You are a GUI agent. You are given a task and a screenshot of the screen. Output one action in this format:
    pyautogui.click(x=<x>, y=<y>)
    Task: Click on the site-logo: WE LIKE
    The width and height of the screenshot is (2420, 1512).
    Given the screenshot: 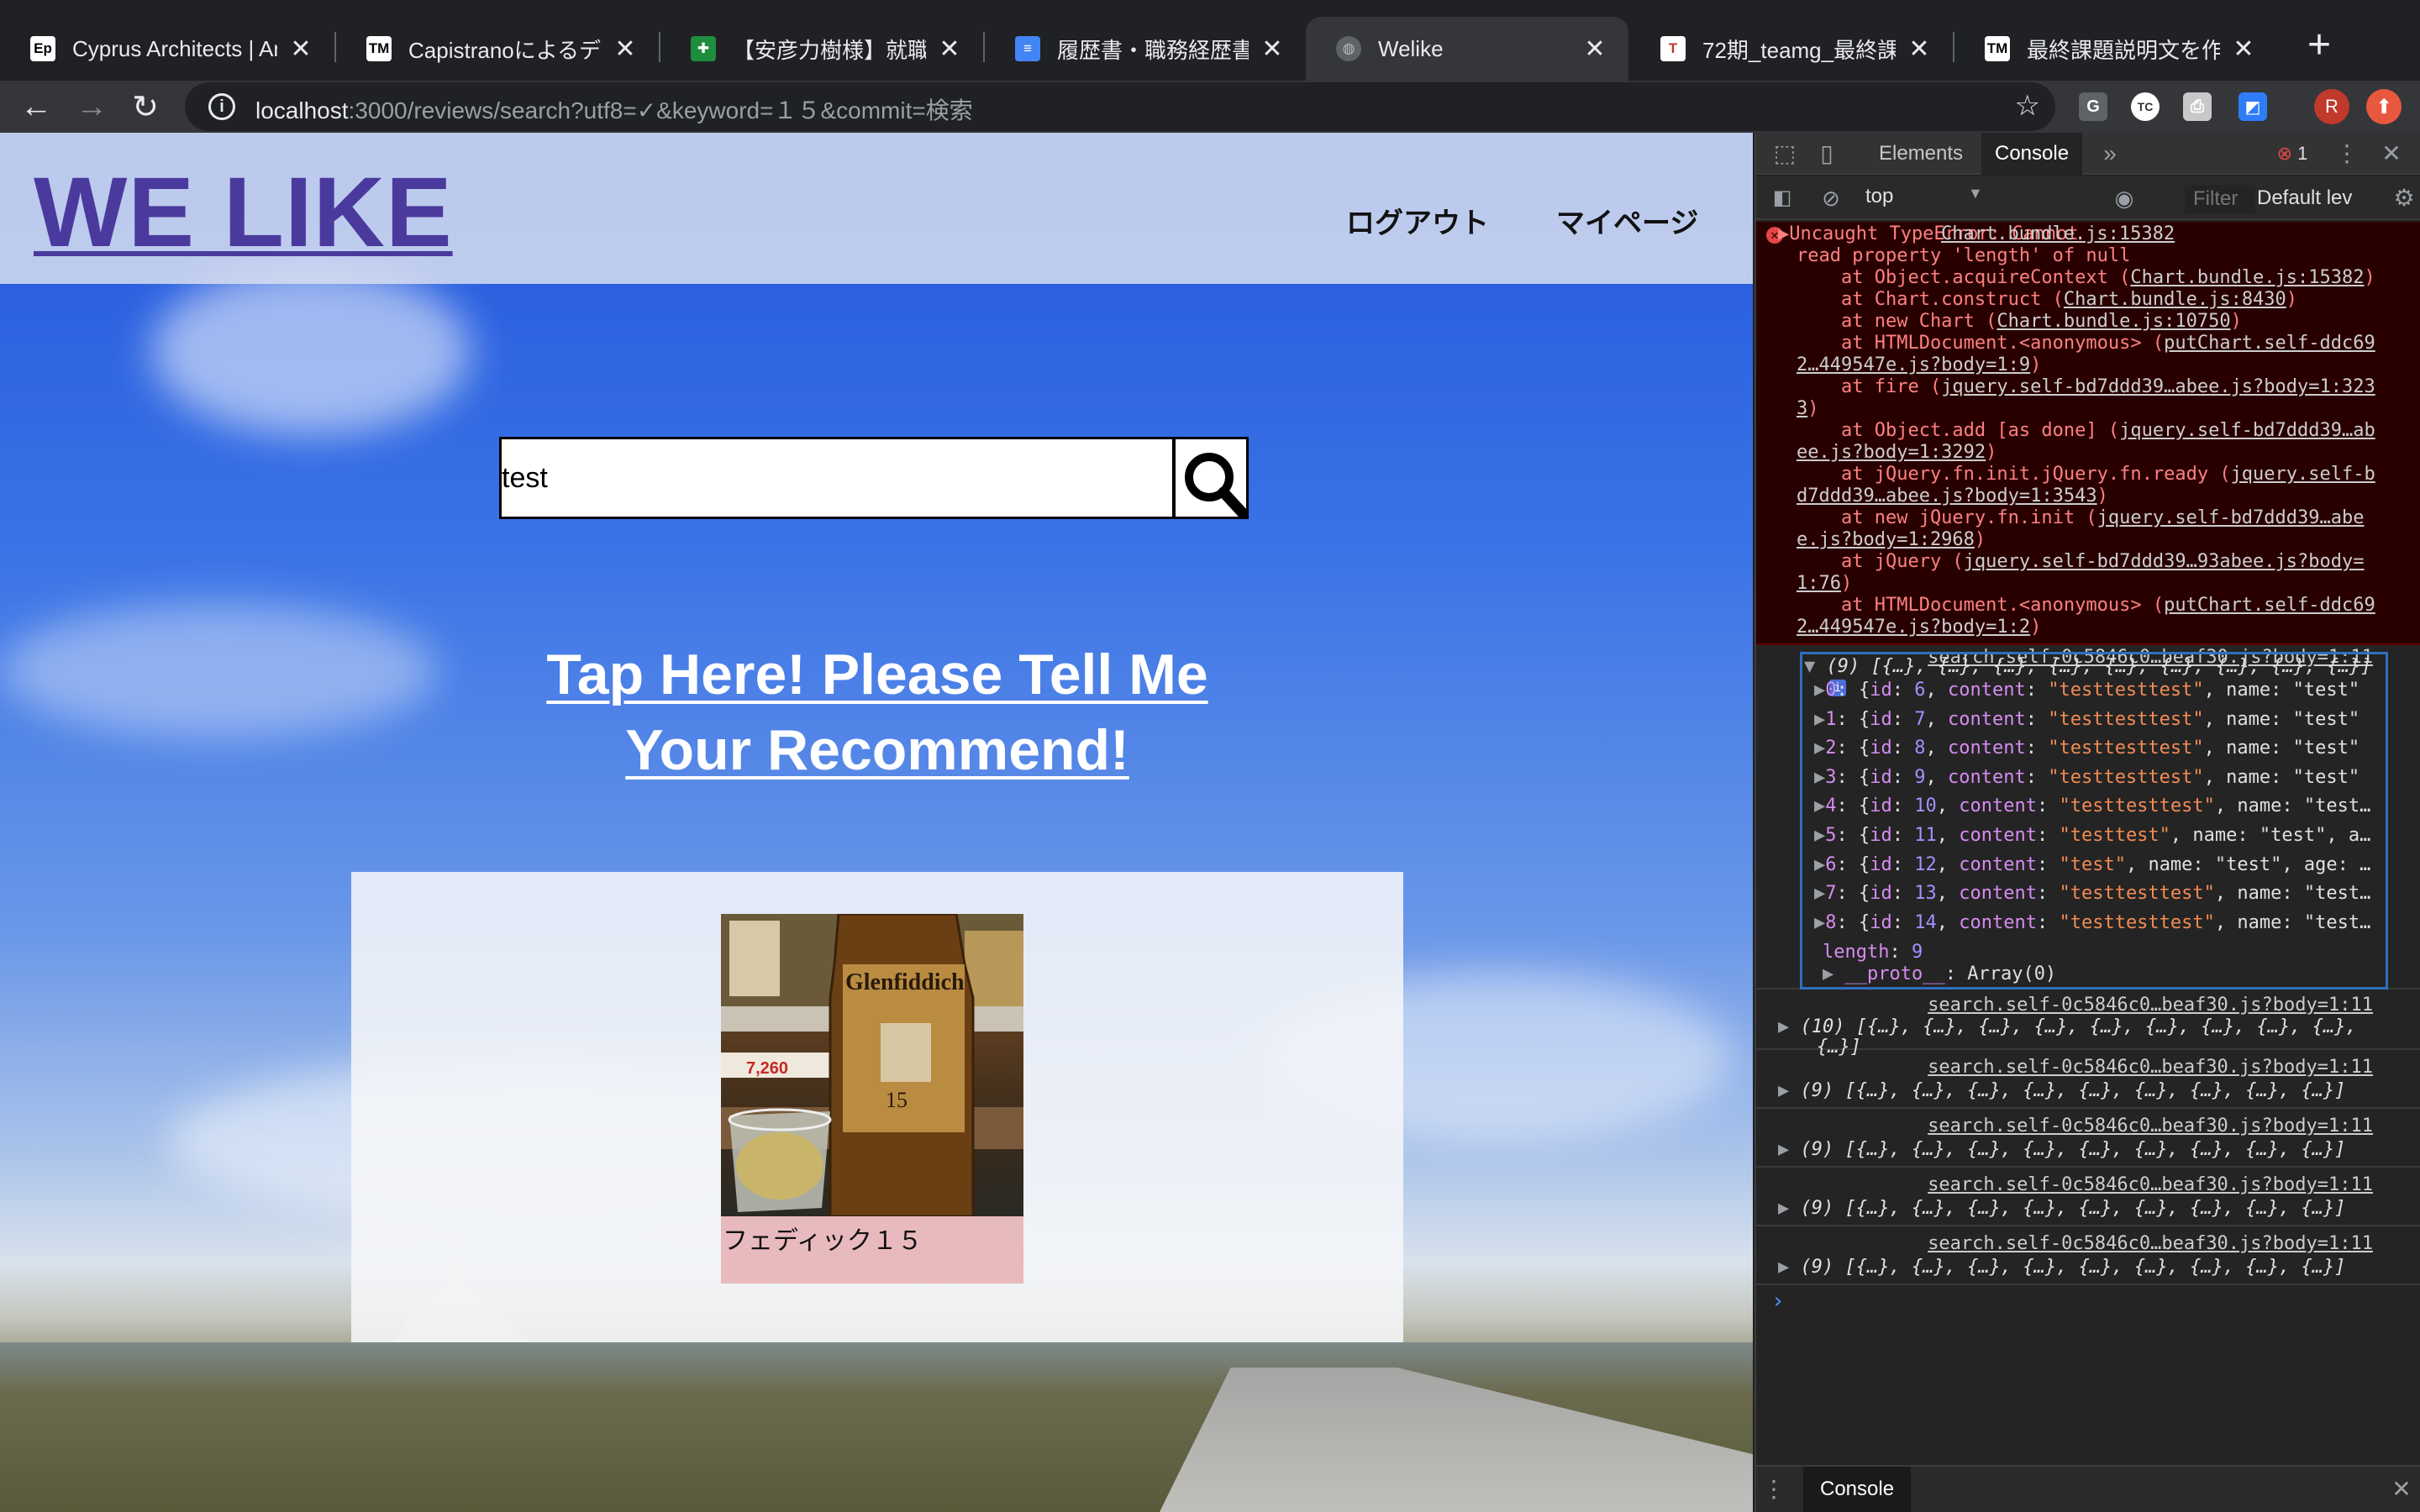 What is the action you would take?
    pyautogui.click(x=243, y=212)
    